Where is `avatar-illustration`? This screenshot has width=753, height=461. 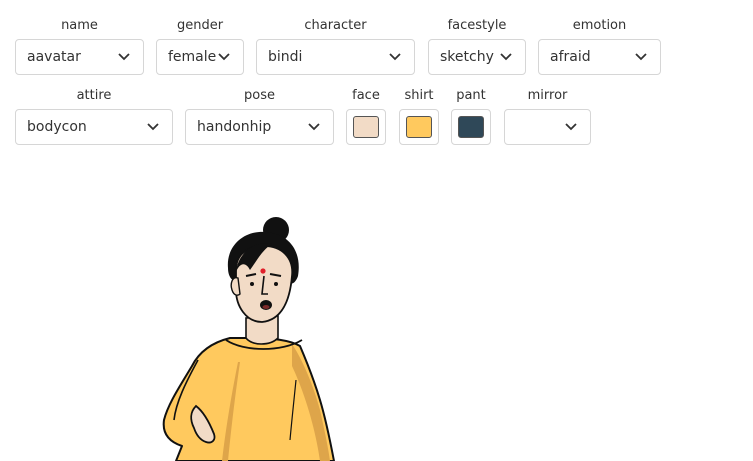 avatar-illustration is located at coordinates (248, 339).